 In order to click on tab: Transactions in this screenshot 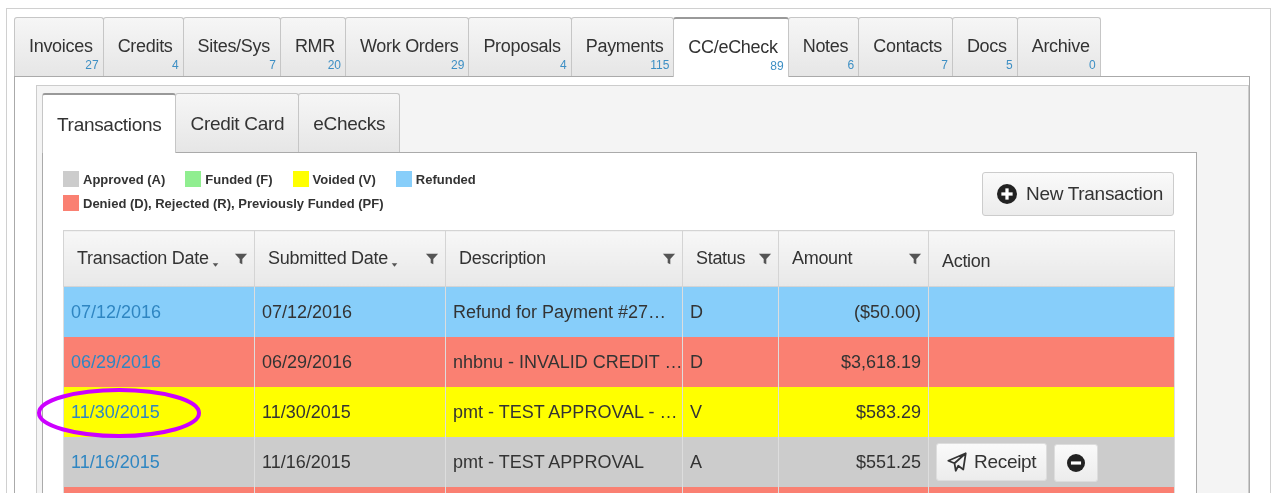, I will do `click(109, 123)`.